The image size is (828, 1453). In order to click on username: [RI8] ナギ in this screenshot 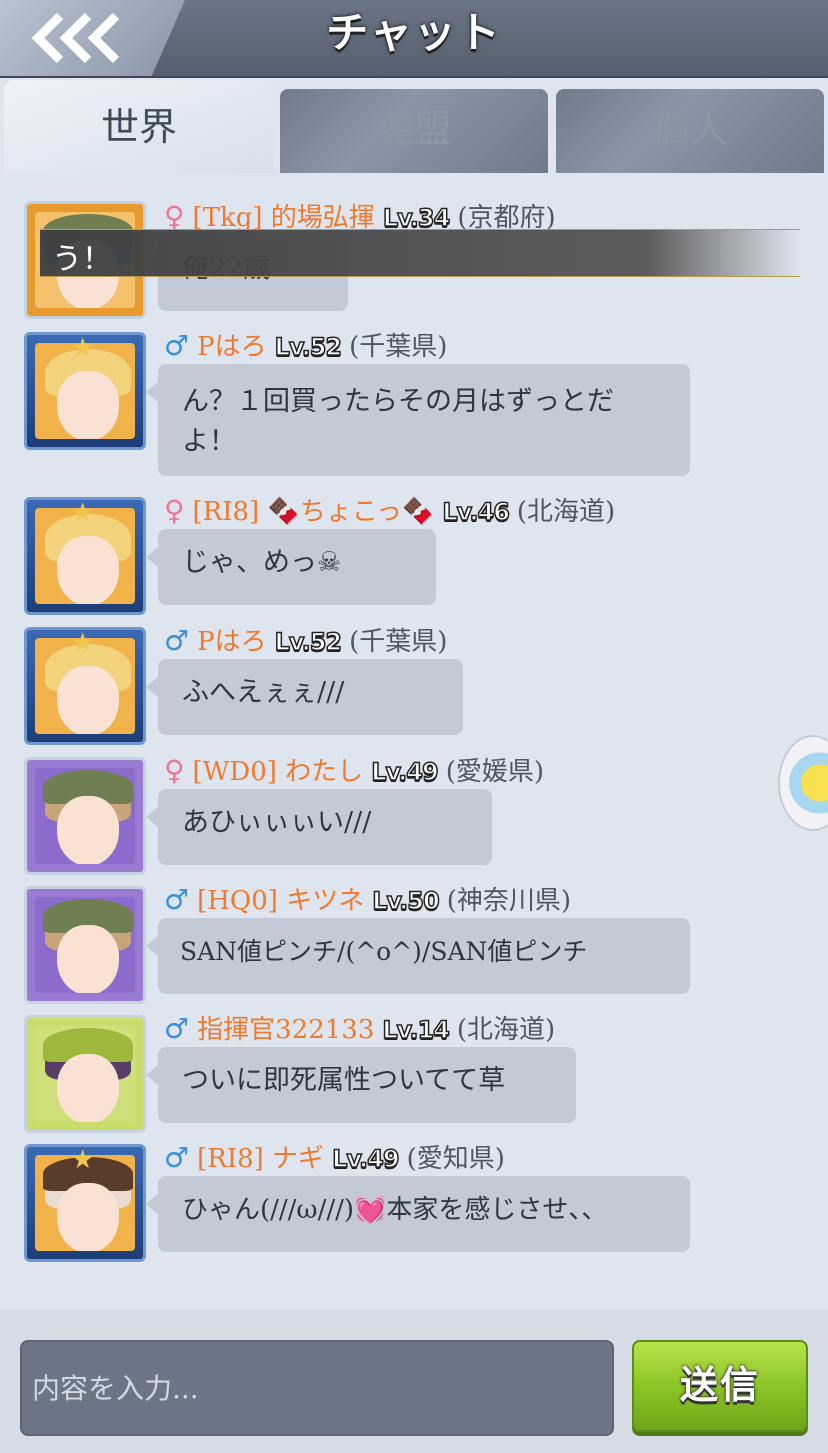, I will do `click(260, 1159)`.